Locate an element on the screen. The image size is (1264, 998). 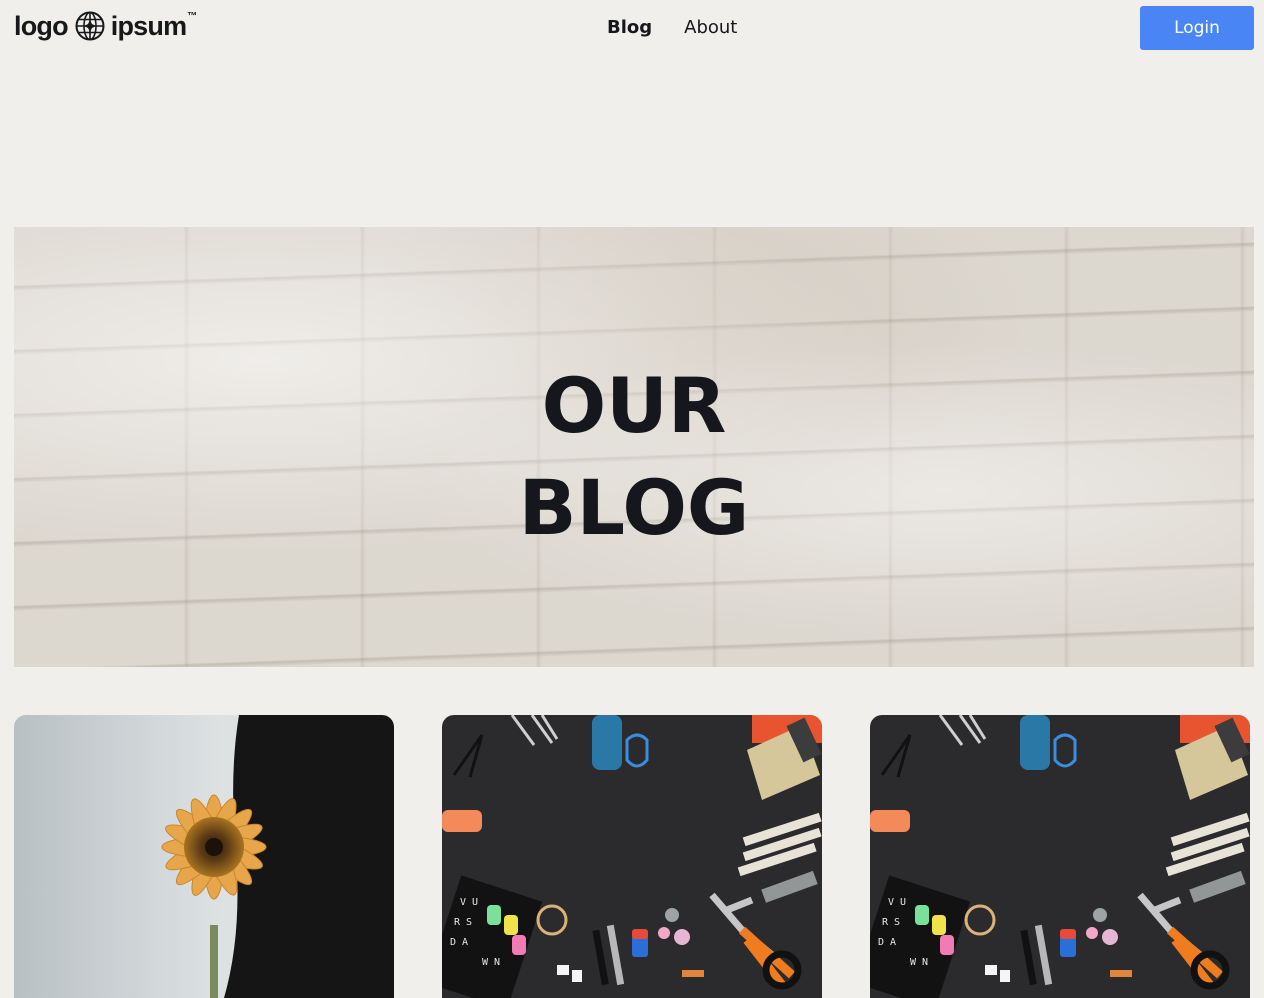
sunflower-photo is located at coordinates (204, 856).